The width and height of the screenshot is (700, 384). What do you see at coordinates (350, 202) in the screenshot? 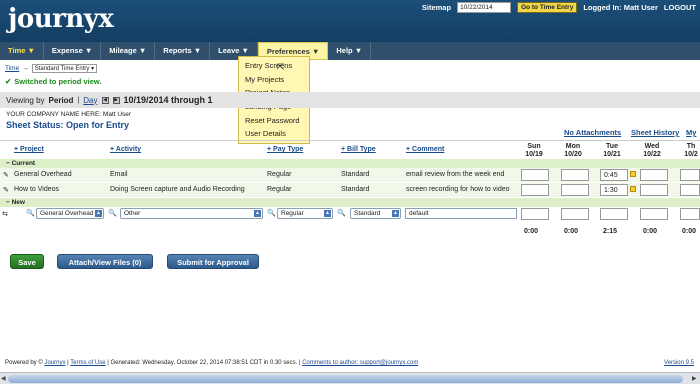
I see `section-new: − New` at bounding box center [350, 202].